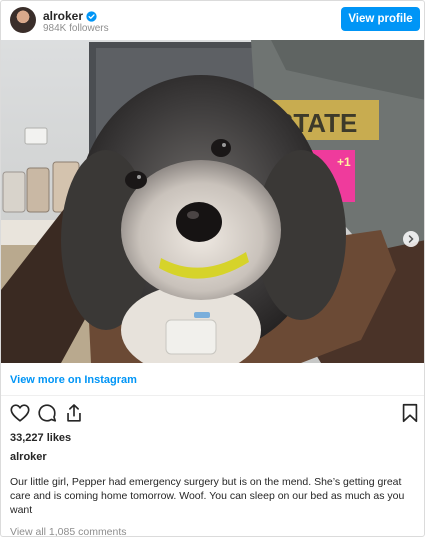 This screenshot has height=537, width=425. Describe the element at coordinates (28, 457) in the screenshot. I see `caption-author: alroker` at that location.